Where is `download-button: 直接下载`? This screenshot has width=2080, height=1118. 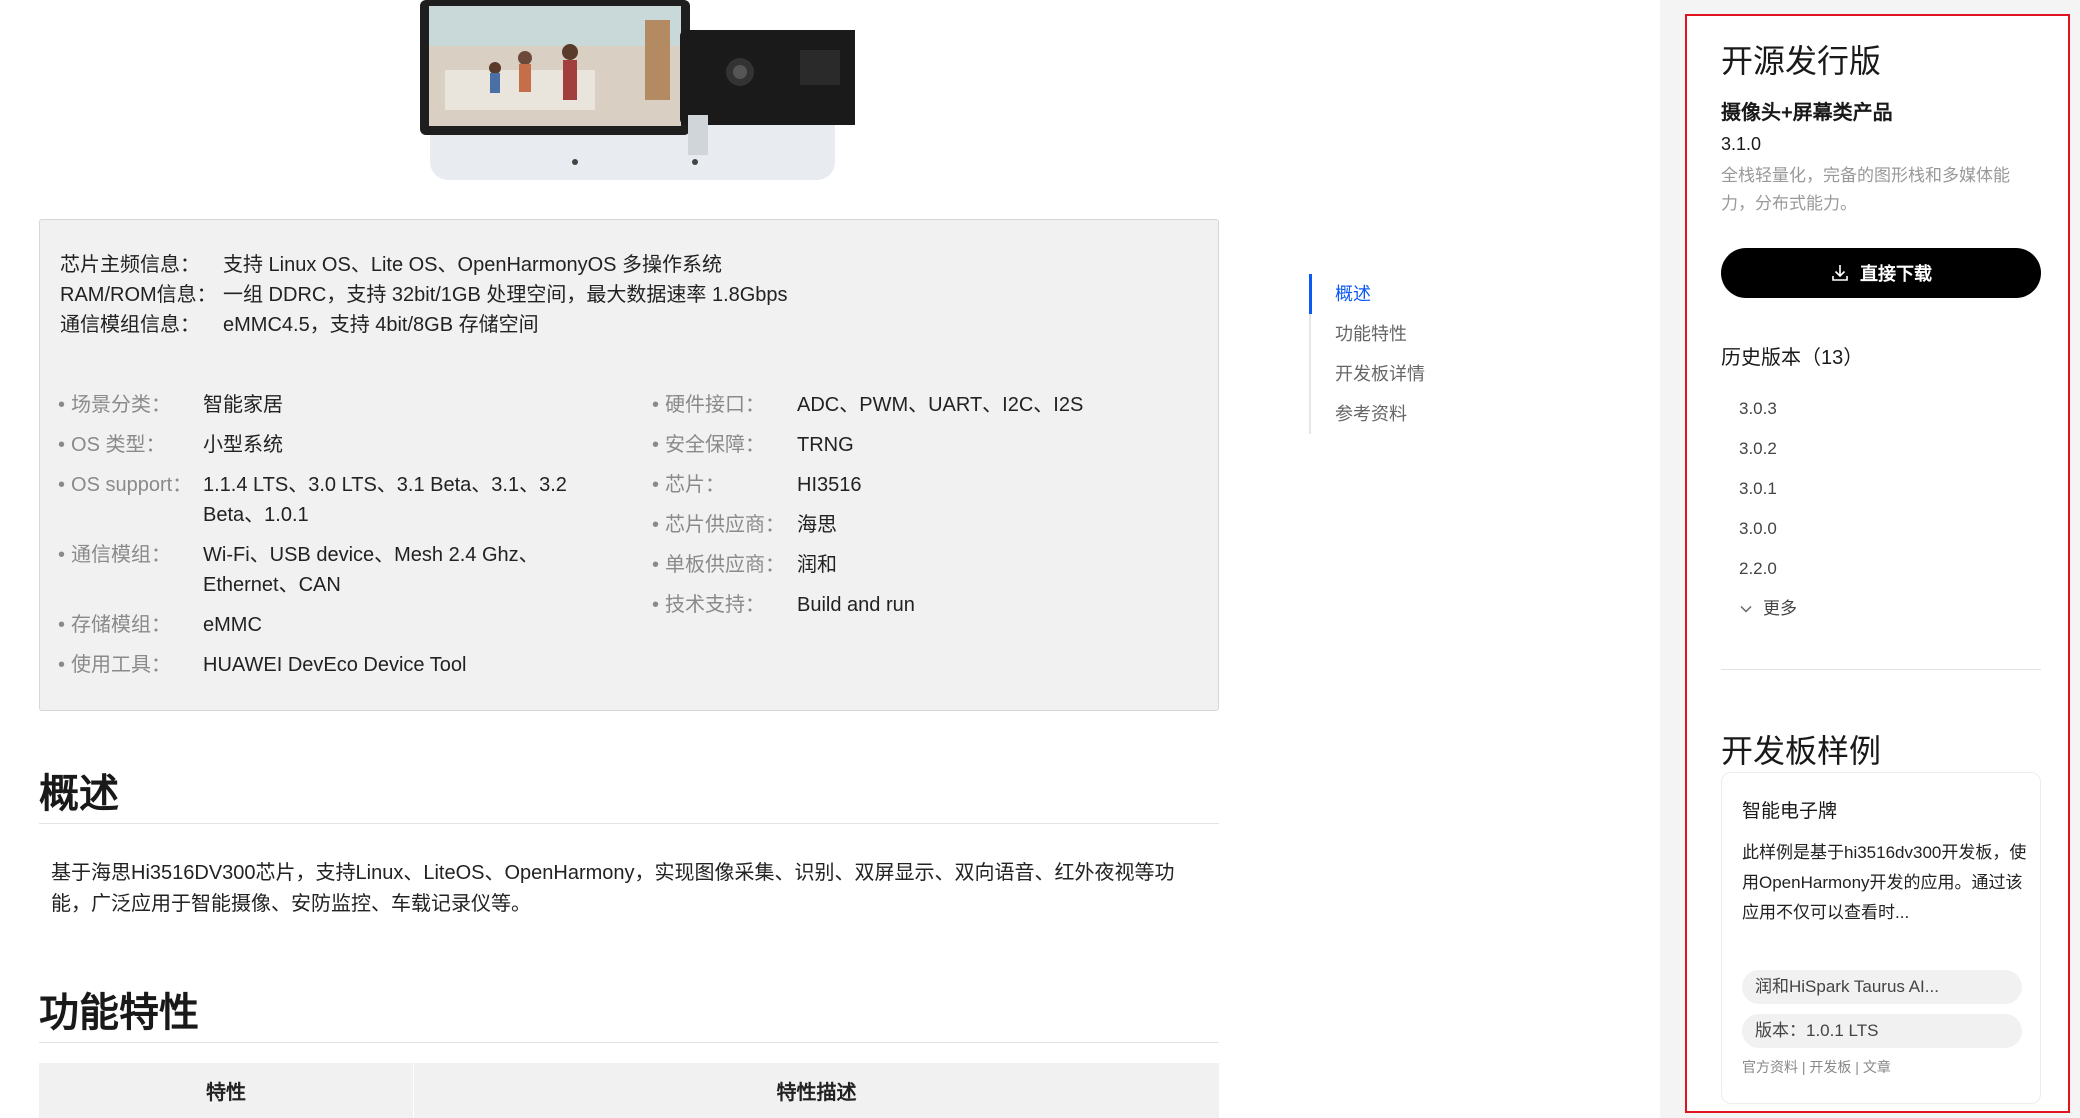
download-button: 直接下载 is located at coordinates (1881, 273).